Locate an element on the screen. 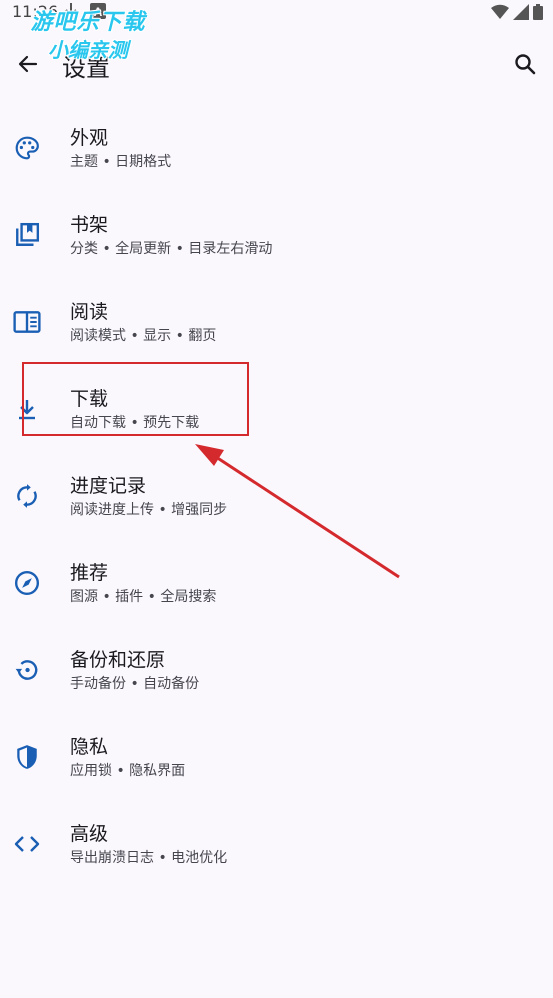 The image size is (553, 998). reader-icon is located at coordinates (27, 322).